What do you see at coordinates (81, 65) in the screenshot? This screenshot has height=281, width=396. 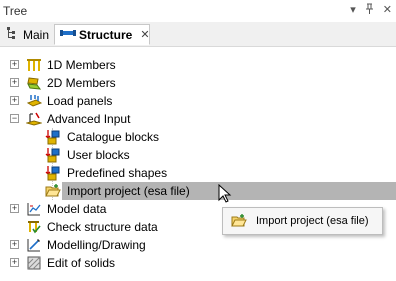 I see `tree-item-label: 1D Members` at bounding box center [81, 65].